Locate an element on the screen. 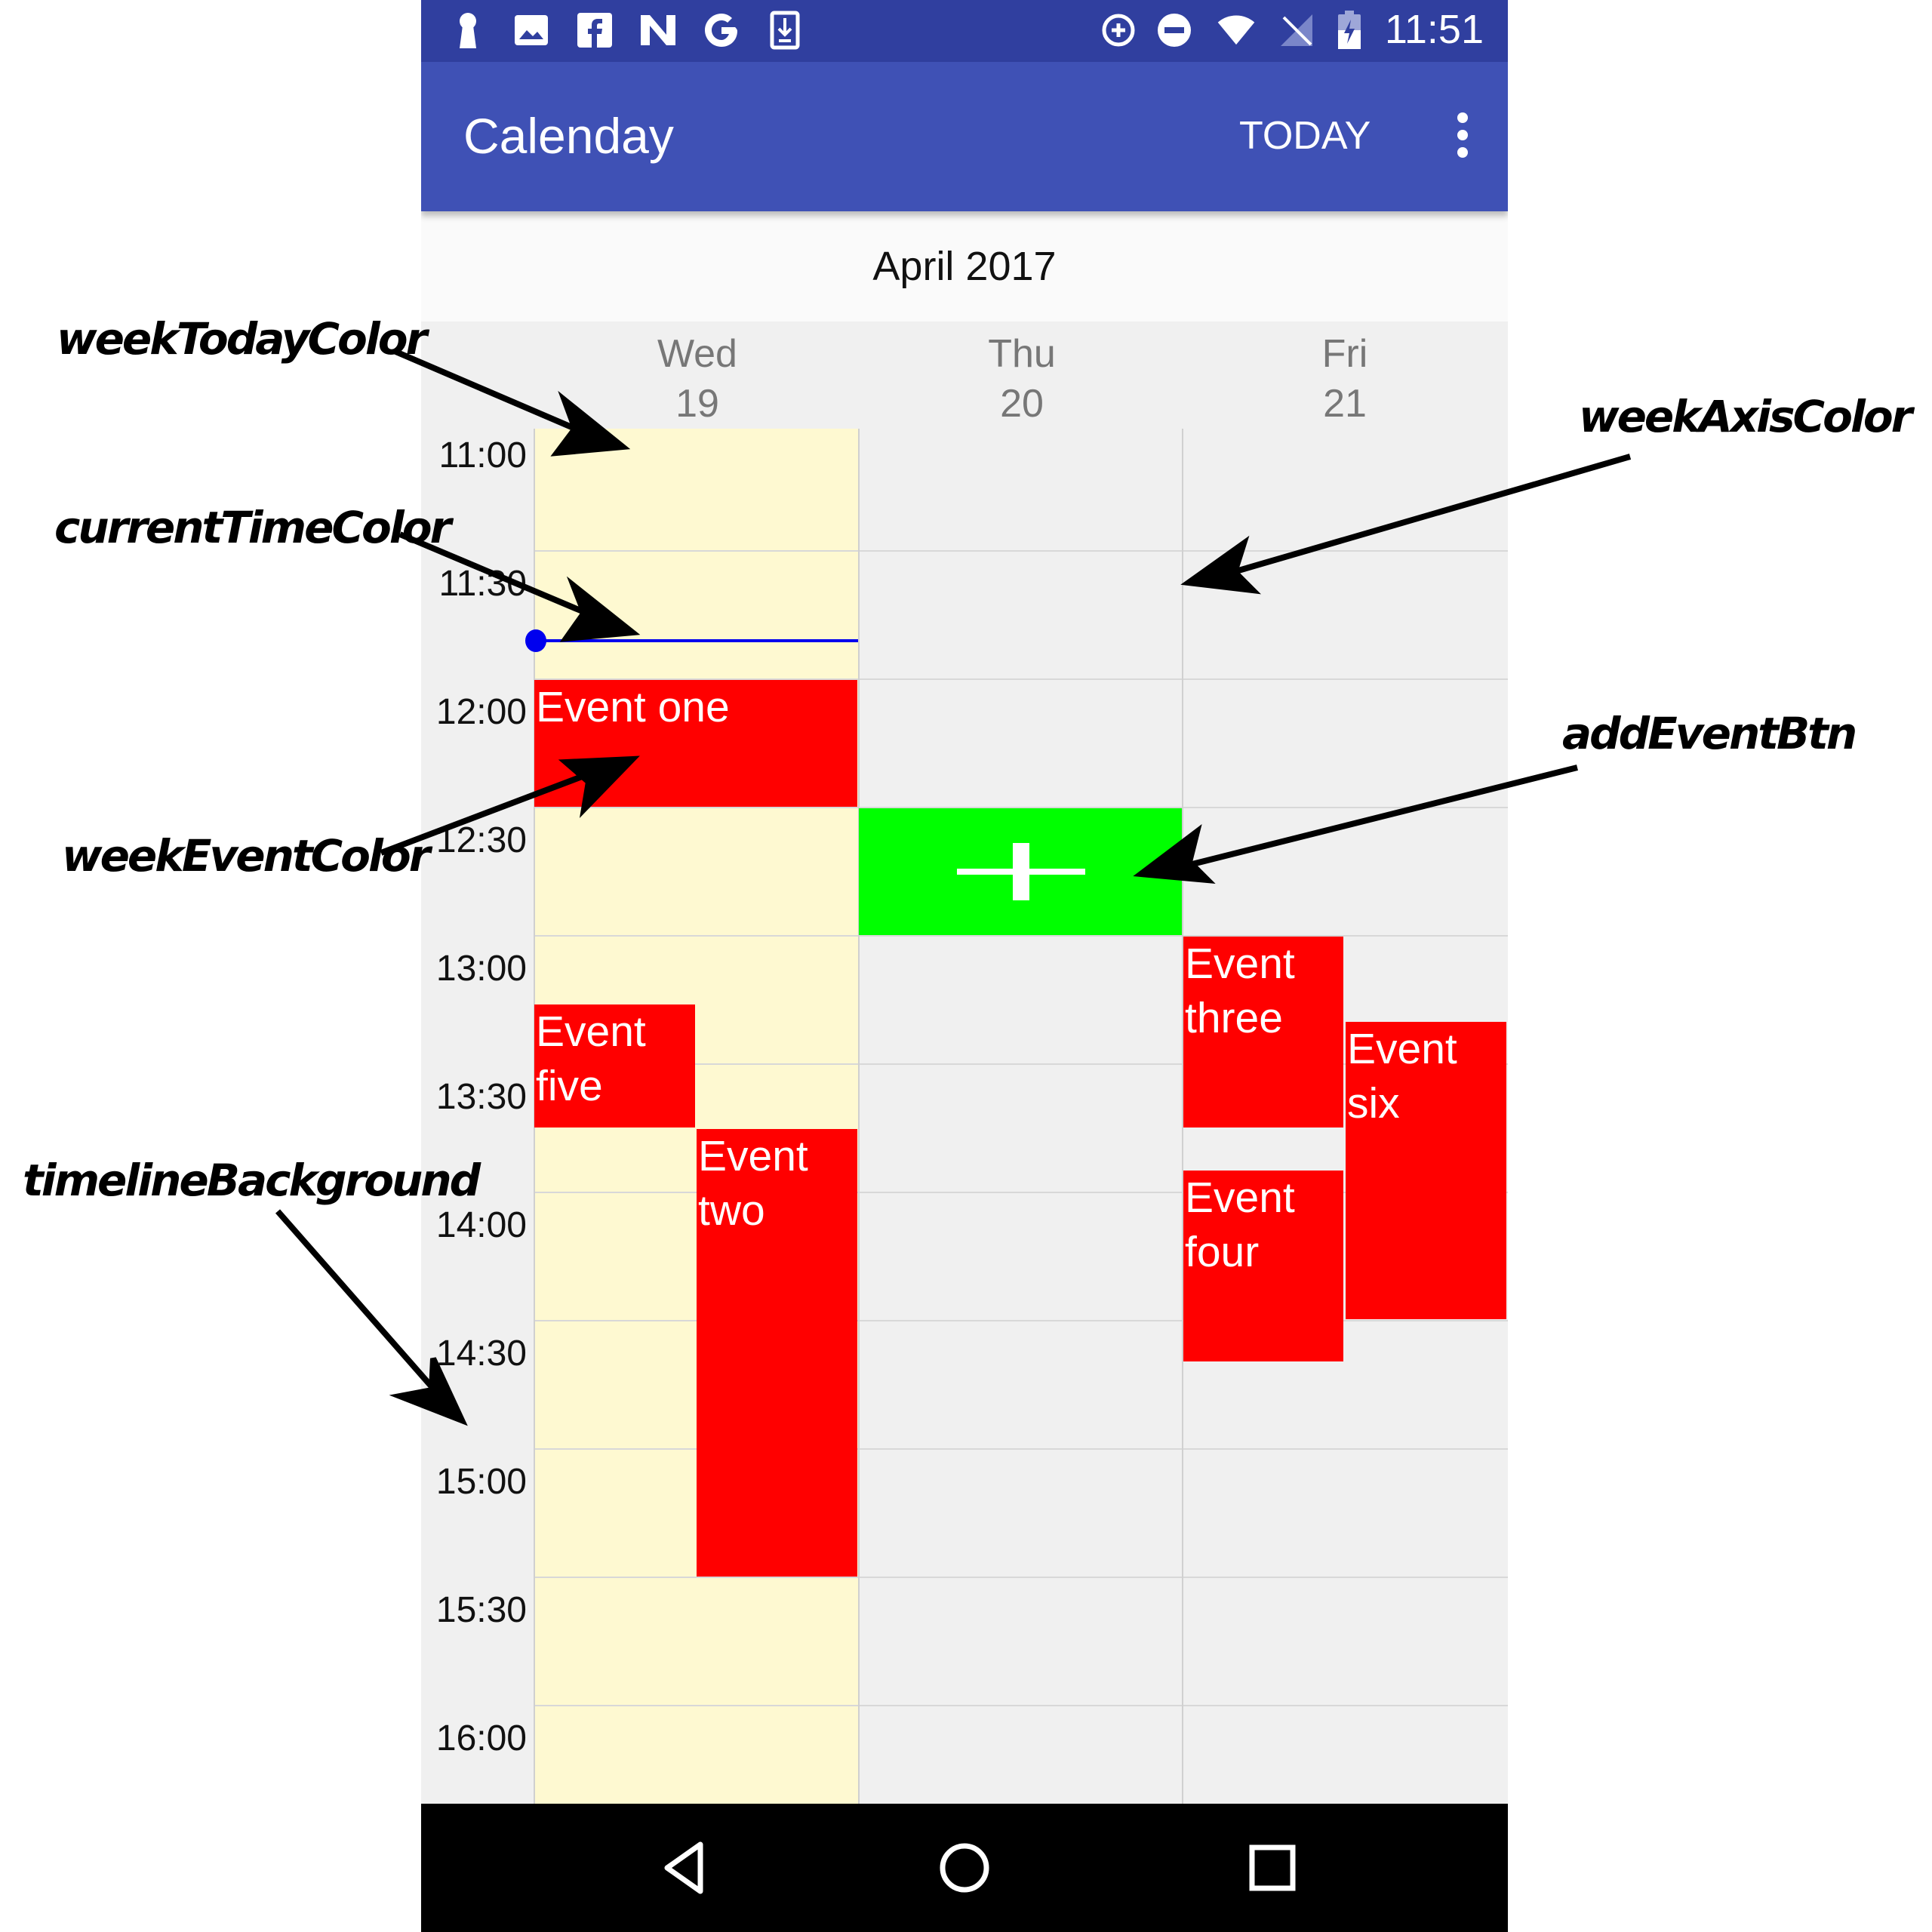 The image size is (1932, 1932). month-label: April 2017 is located at coordinates (964, 266).